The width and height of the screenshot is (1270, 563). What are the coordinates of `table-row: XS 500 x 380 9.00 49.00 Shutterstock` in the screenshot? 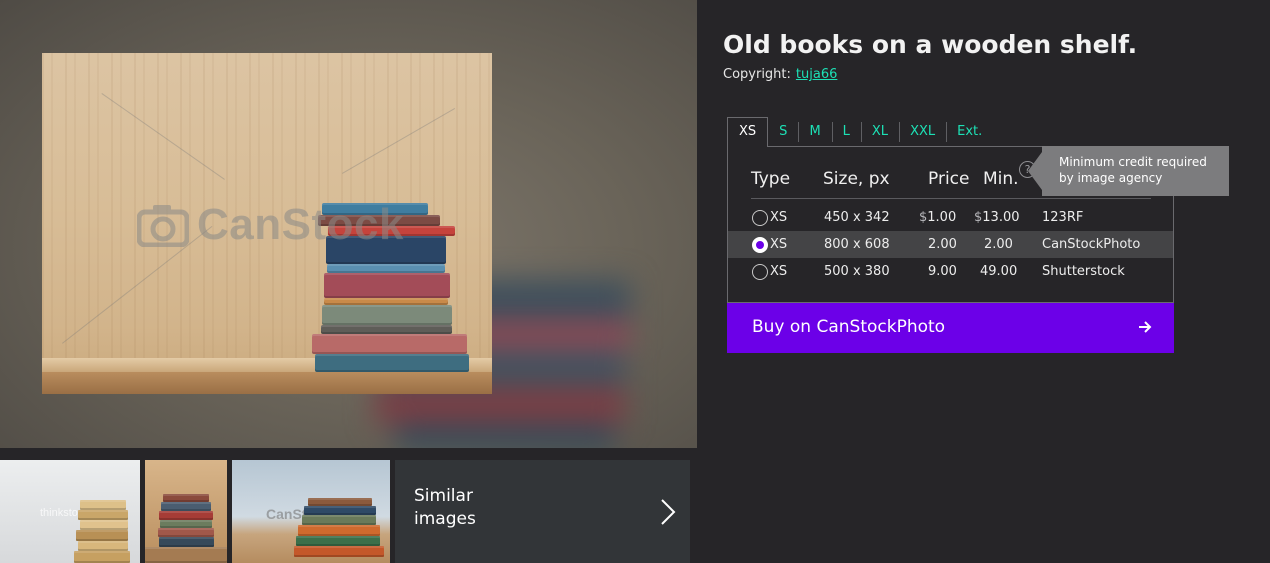 It's located at (950, 271).